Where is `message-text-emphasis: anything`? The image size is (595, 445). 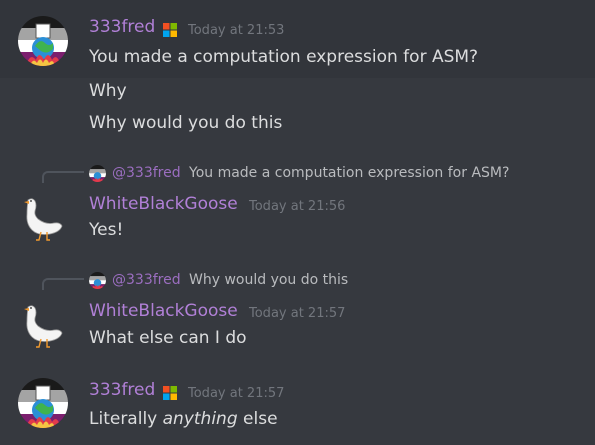 message-text-emphasis: anything is located at coordinates (200, 419).